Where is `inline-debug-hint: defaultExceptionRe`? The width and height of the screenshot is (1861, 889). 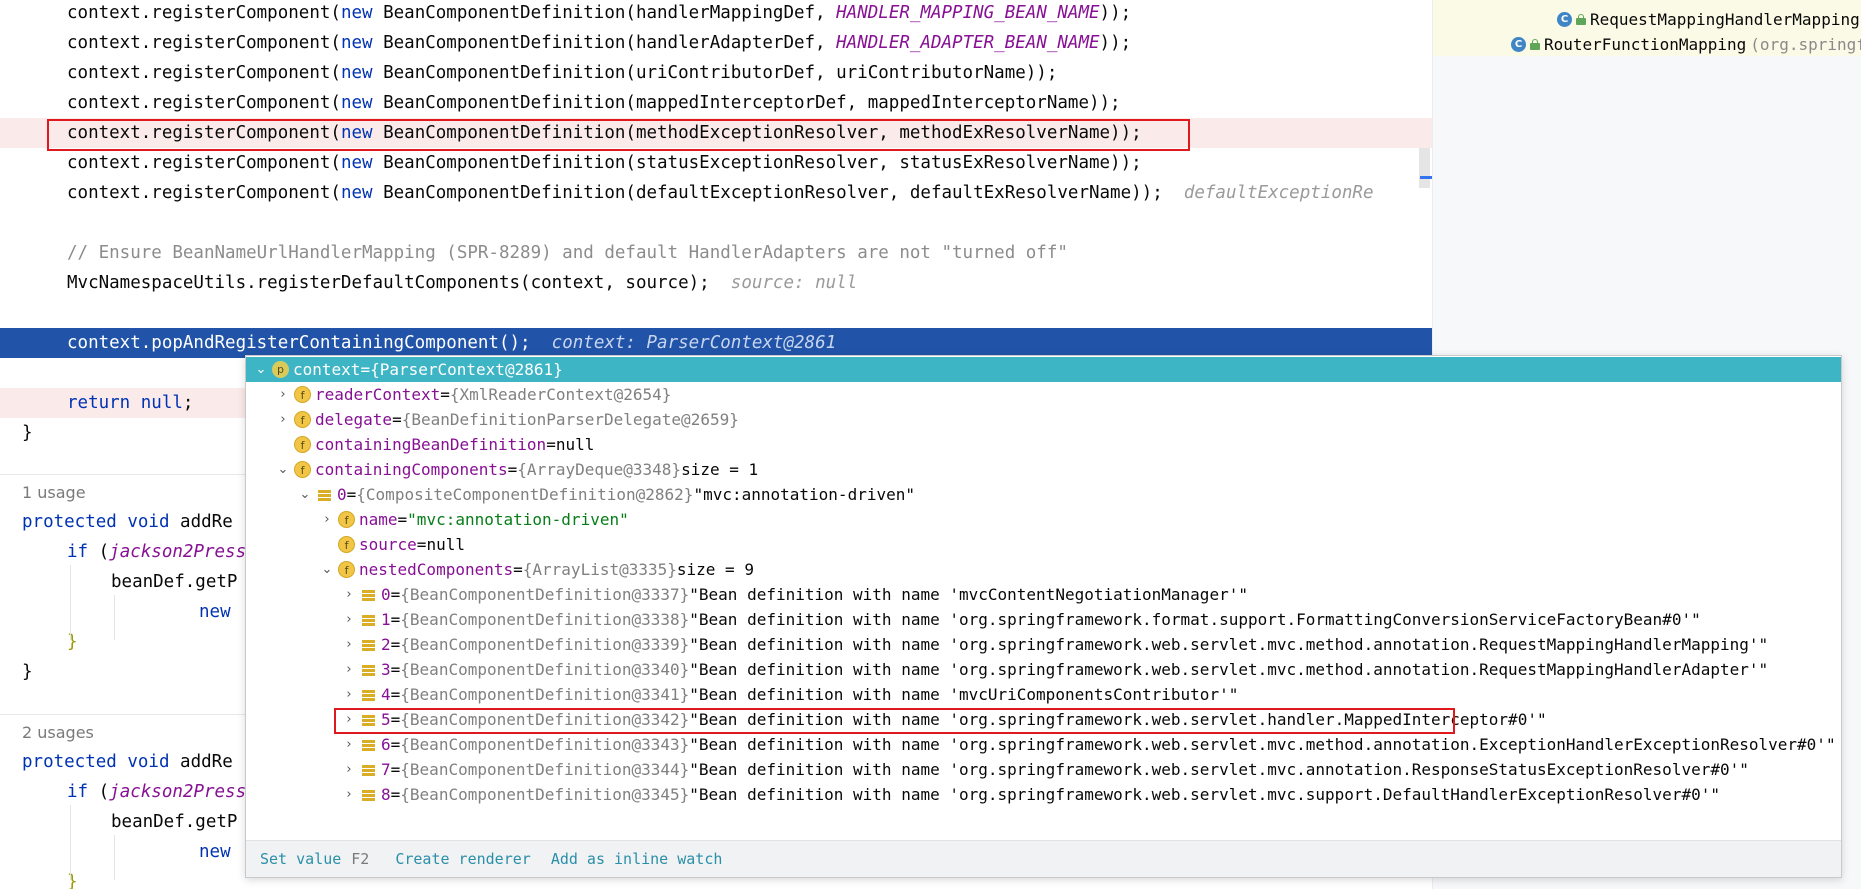
inline-debug-hint: defaultExceptionRe is located at coordinates (1278, 193).